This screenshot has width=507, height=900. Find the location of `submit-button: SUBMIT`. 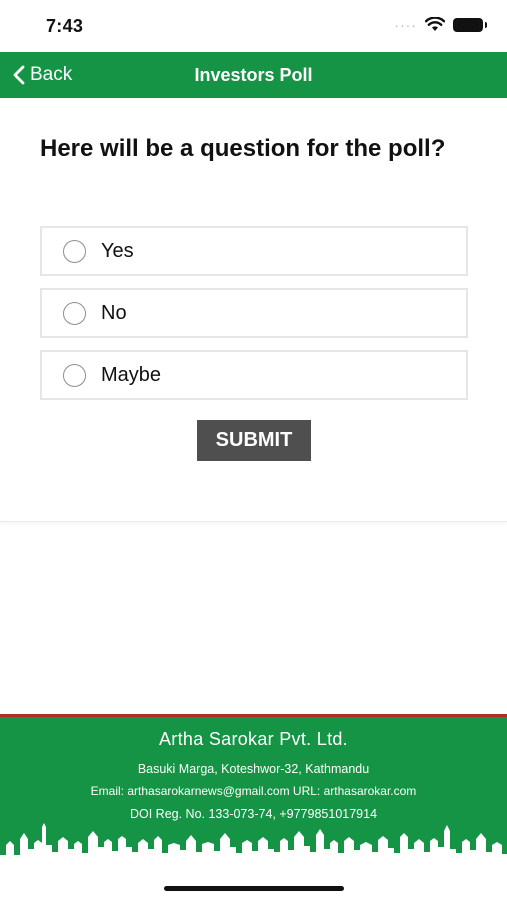

submit-button: SUBMIT is located at coordinates (254, 440).